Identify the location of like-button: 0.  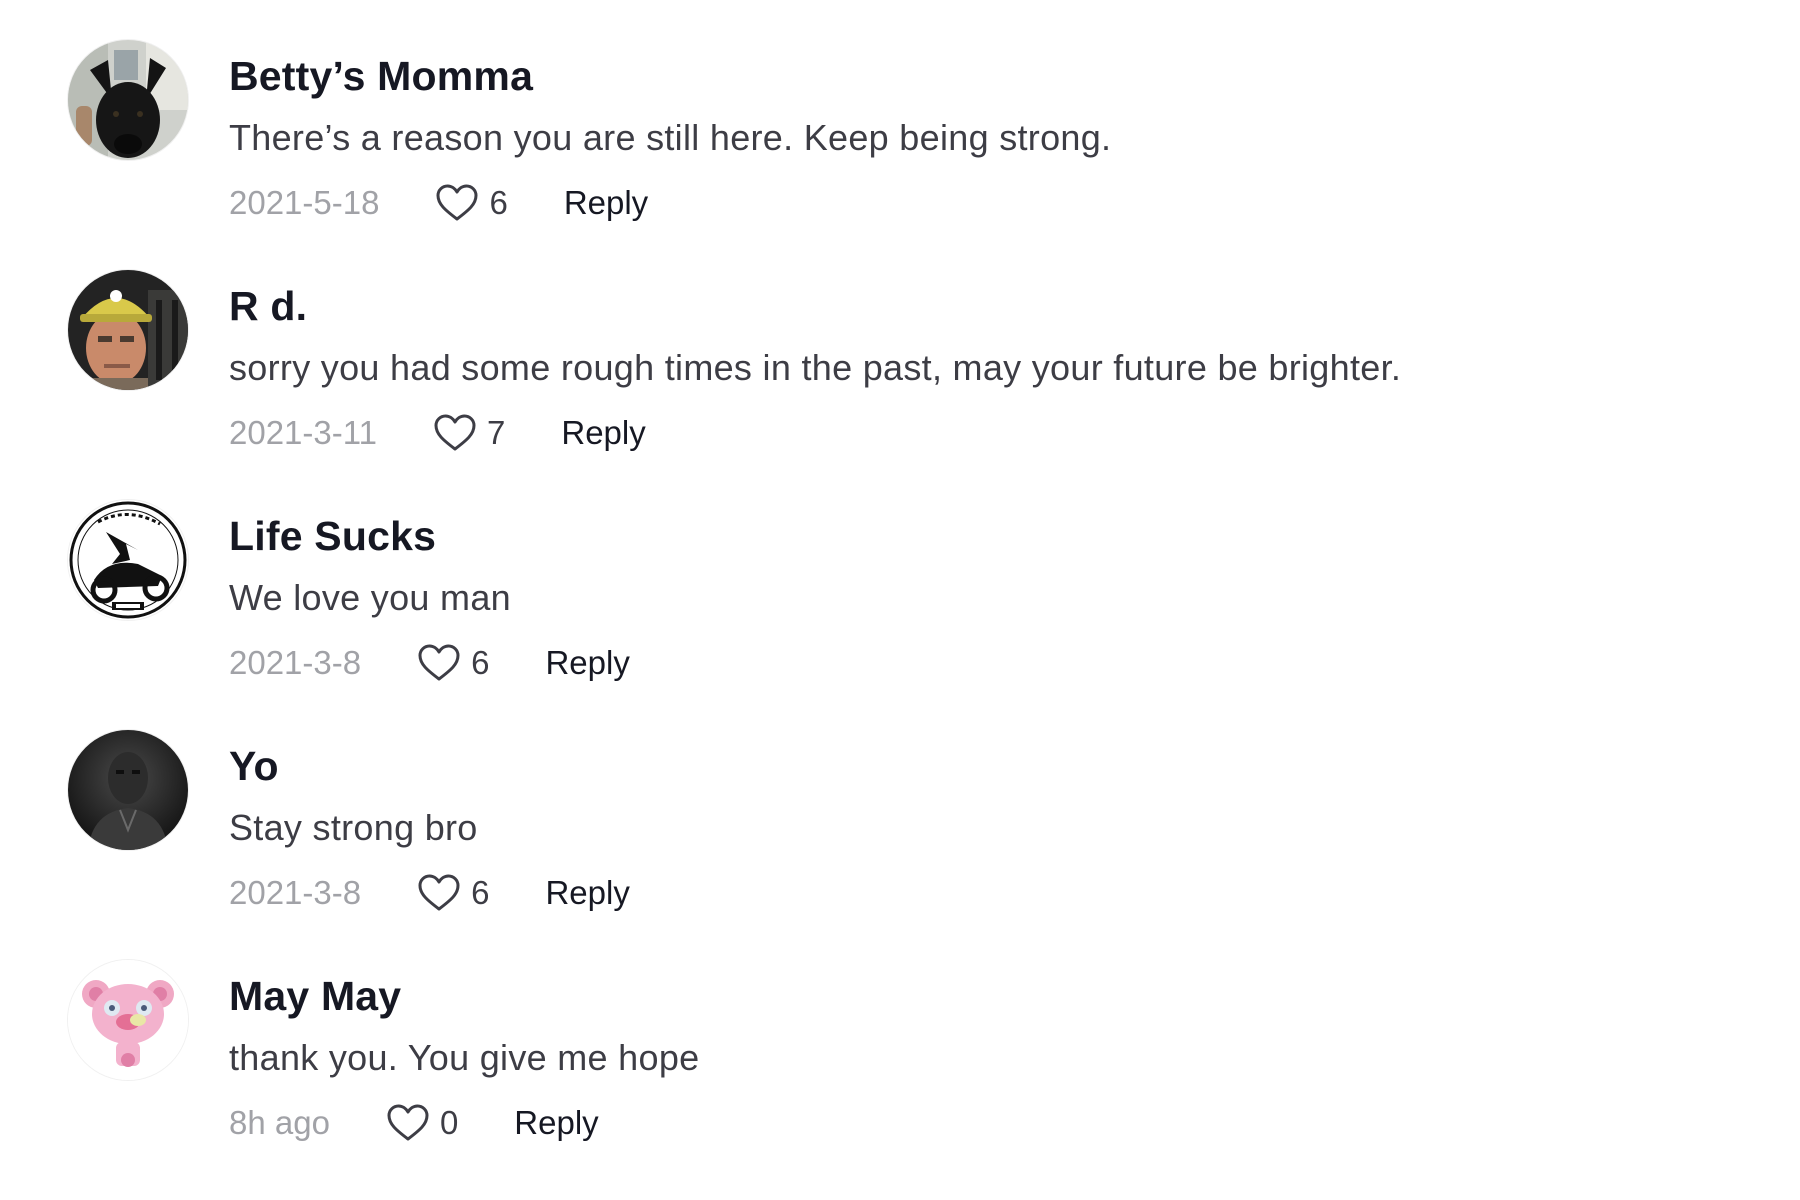
(422, 1123).